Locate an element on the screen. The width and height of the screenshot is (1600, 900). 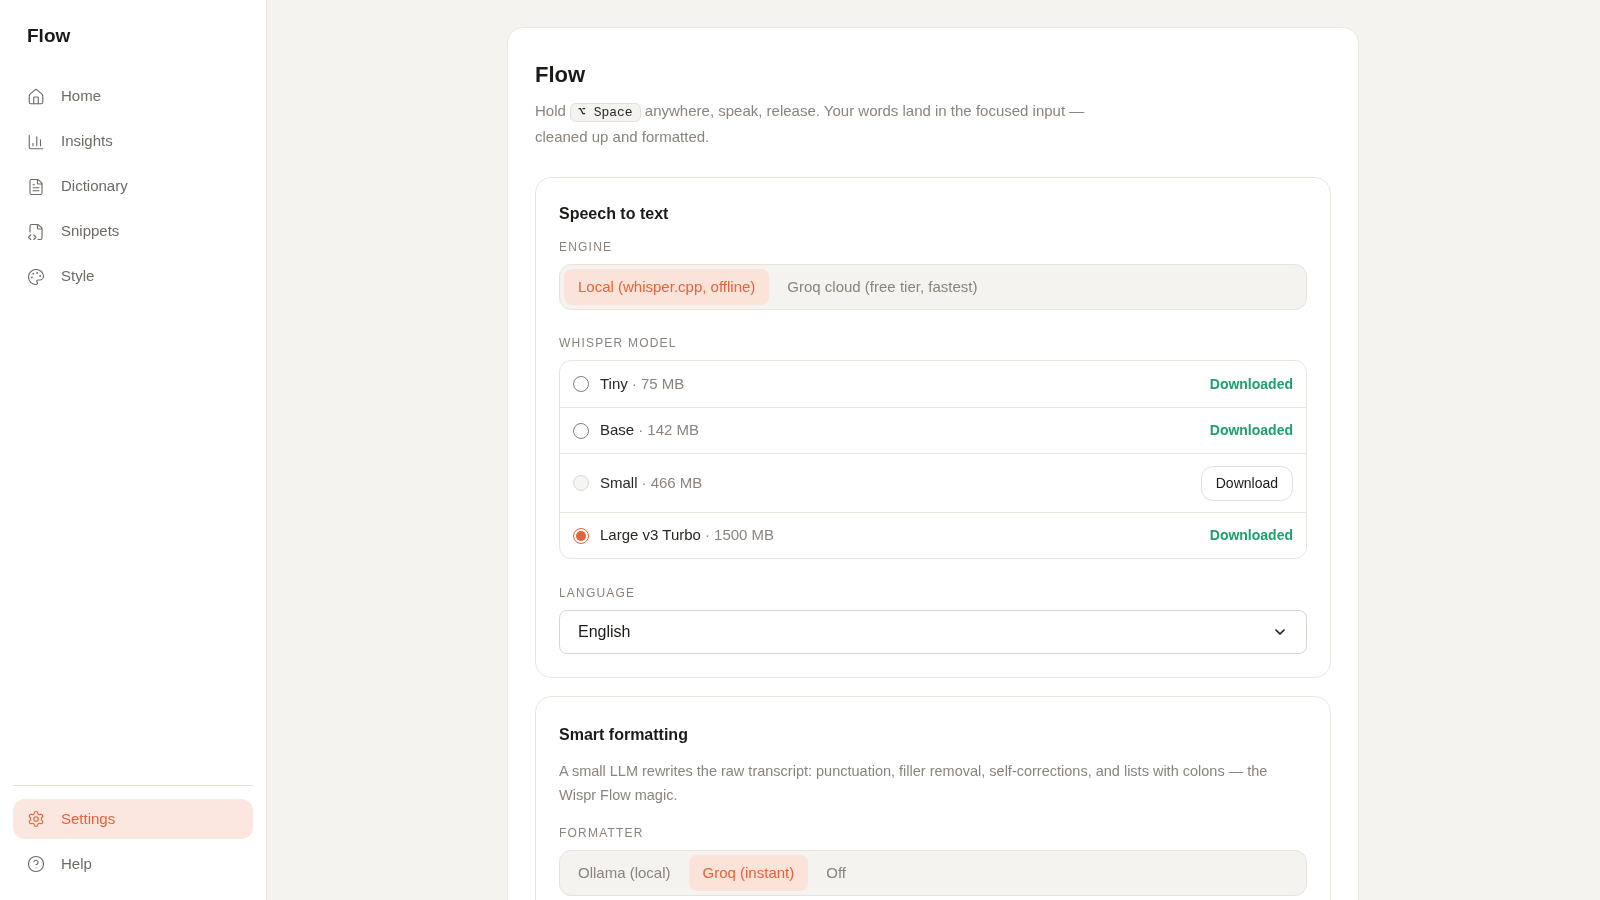
segment-option: Off is located at coordinates (836, 873).